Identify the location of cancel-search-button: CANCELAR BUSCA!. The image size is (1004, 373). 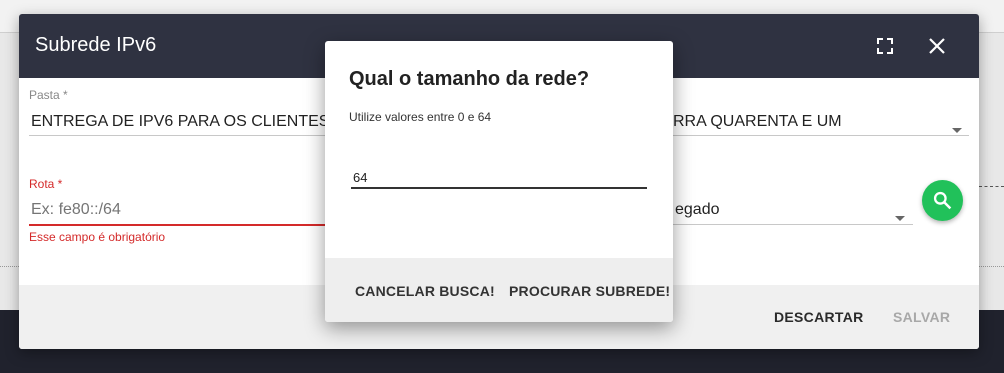
(425, 291).